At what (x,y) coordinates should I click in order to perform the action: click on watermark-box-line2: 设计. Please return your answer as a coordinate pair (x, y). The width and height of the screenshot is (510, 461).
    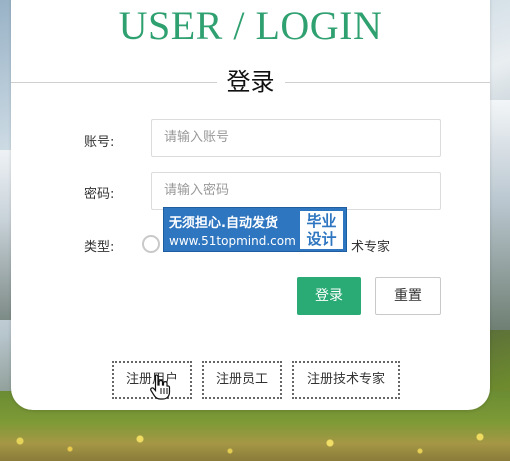
    Looking at the image, I should click on (321, 239).